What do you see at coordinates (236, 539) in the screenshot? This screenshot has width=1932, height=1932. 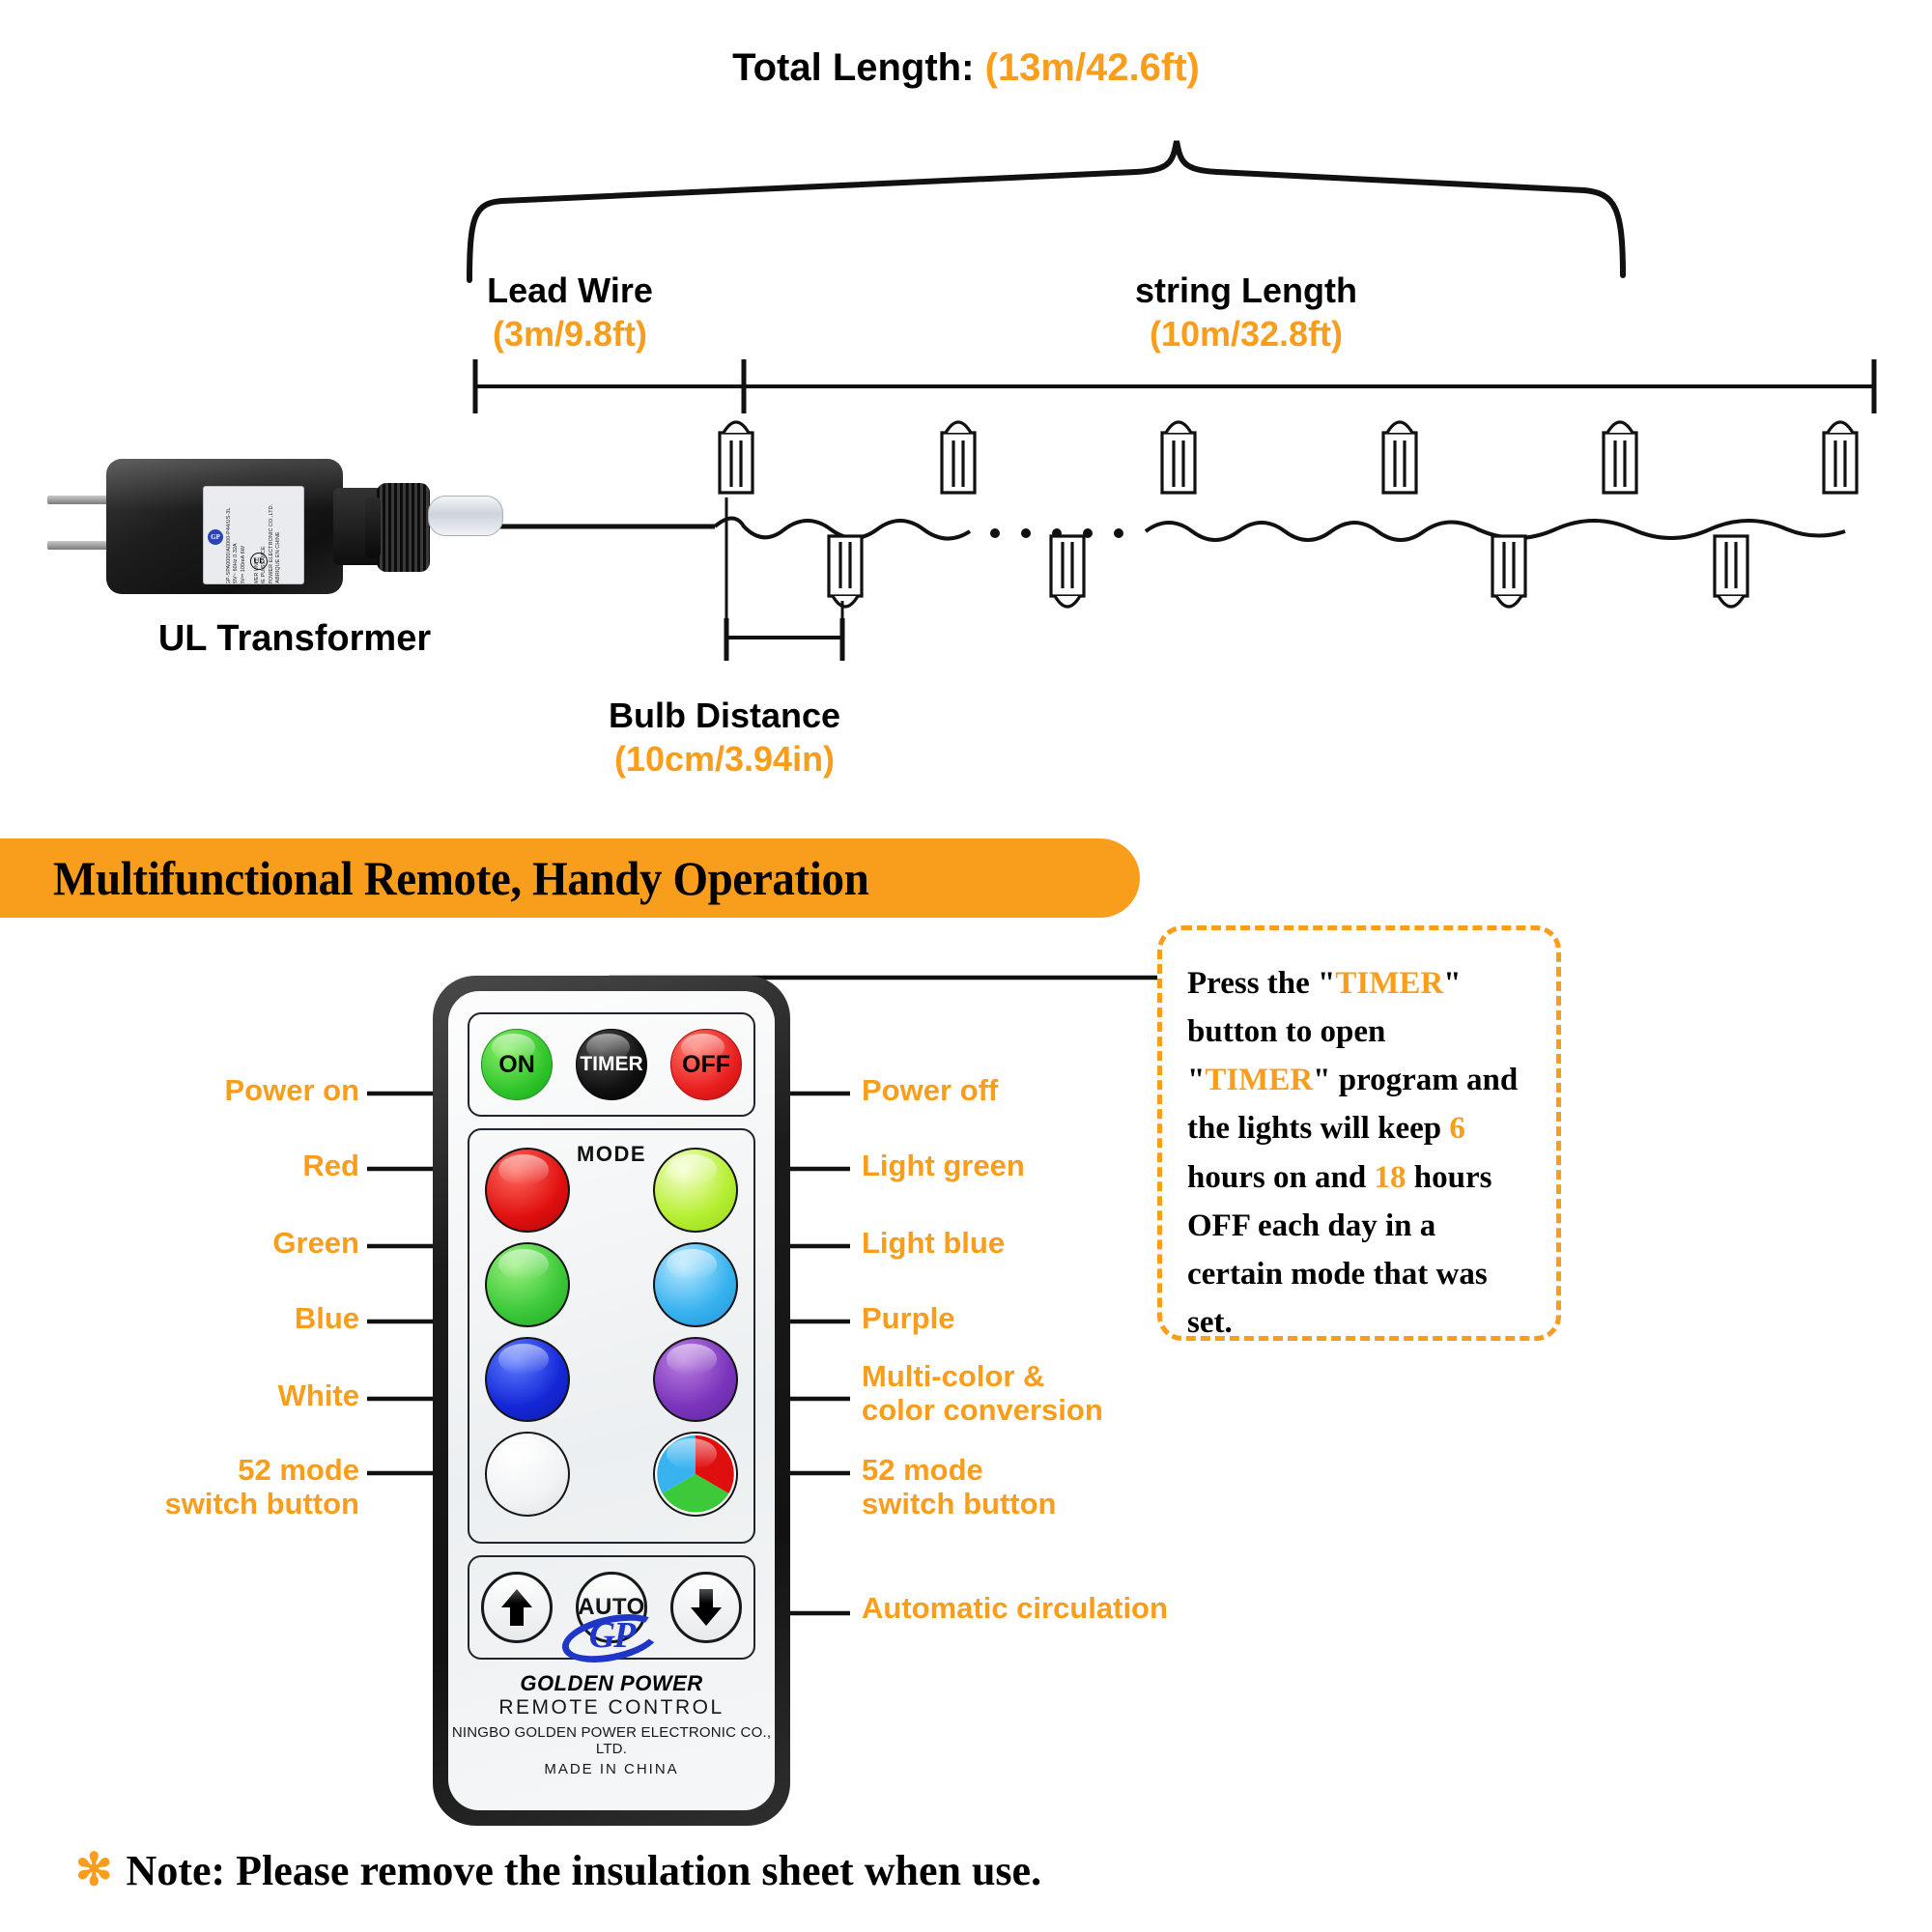 I see `plate-line-2: INPUT/ENTREE: 120V~ 60Hz 0.32A` at bounding box center [236, 539].